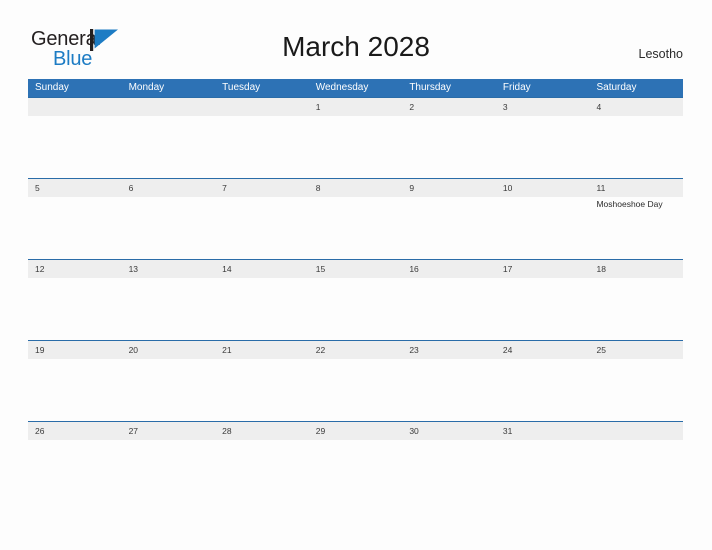 The image size is (712, 550). Describe the element at coordinates (75, 431) in the screenshot. I see `day-number: 26` at that location.